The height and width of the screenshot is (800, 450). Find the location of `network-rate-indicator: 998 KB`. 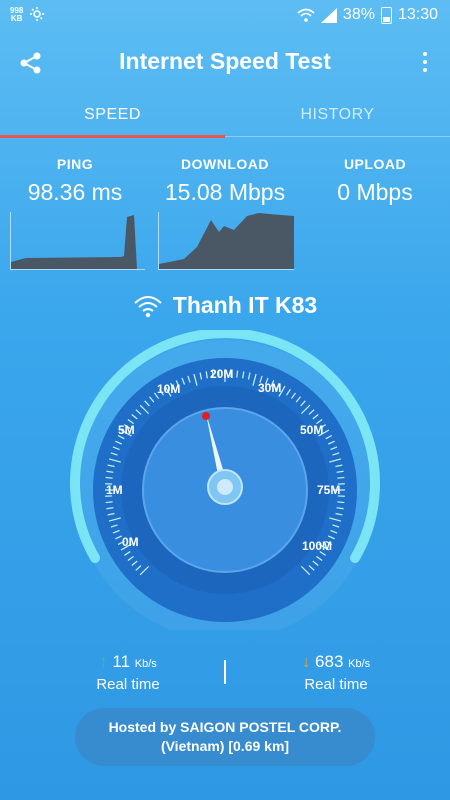

network-rate-indicator: 998 KB is located at coordinates (16, 15).